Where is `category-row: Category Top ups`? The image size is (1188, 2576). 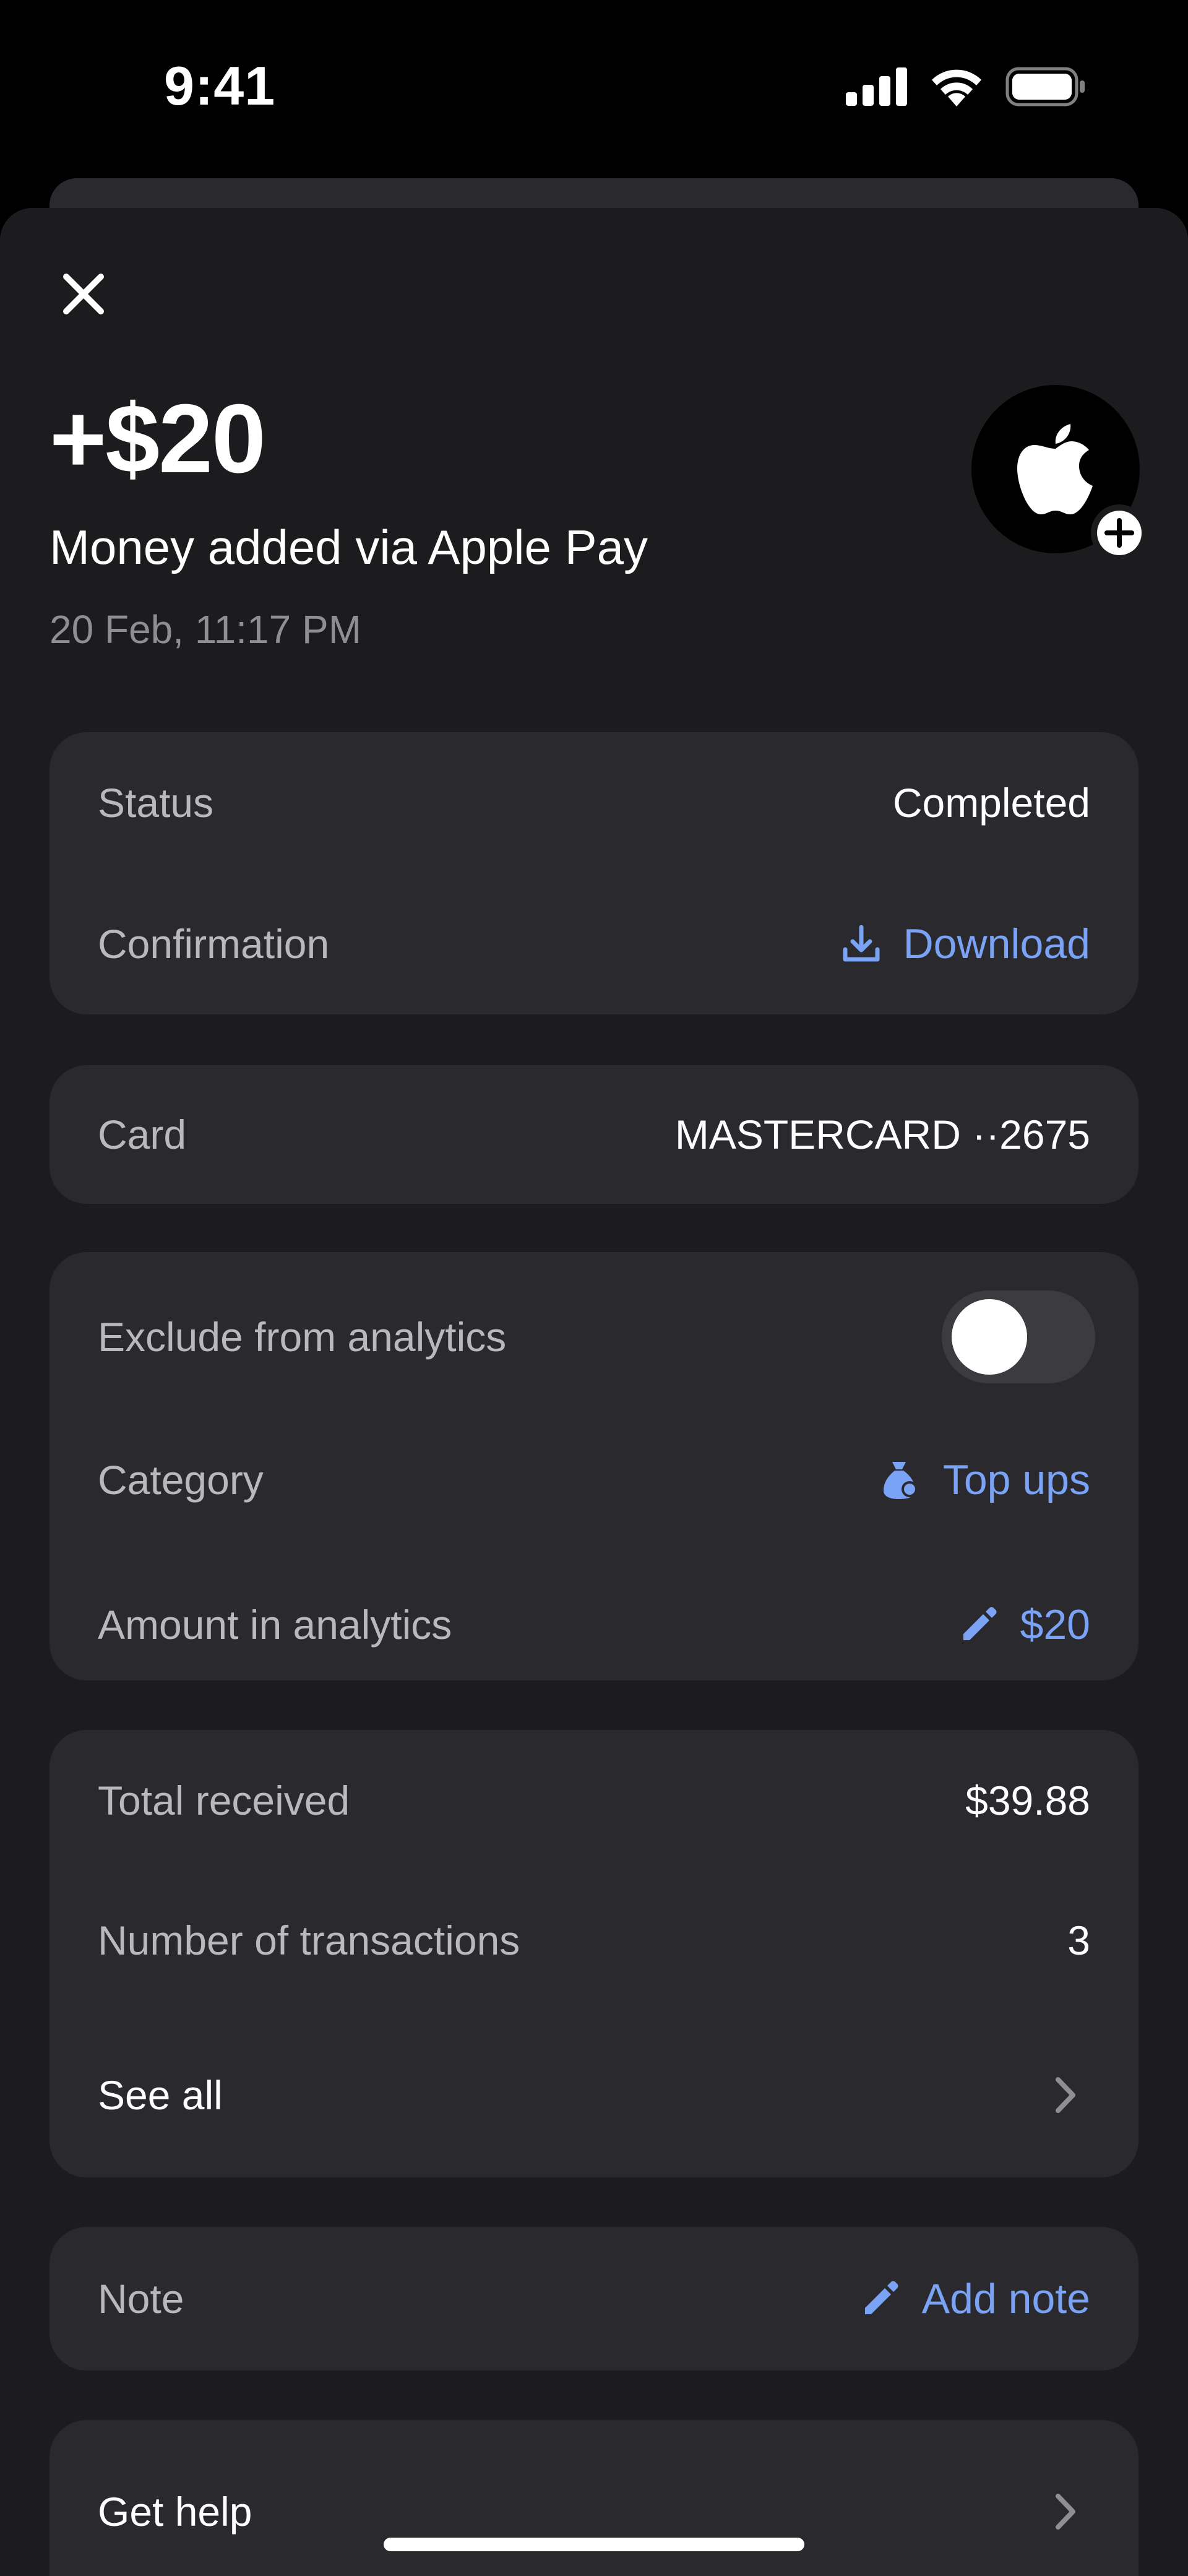 category-row: Category Top ups is located at coordinates (594, 1480).